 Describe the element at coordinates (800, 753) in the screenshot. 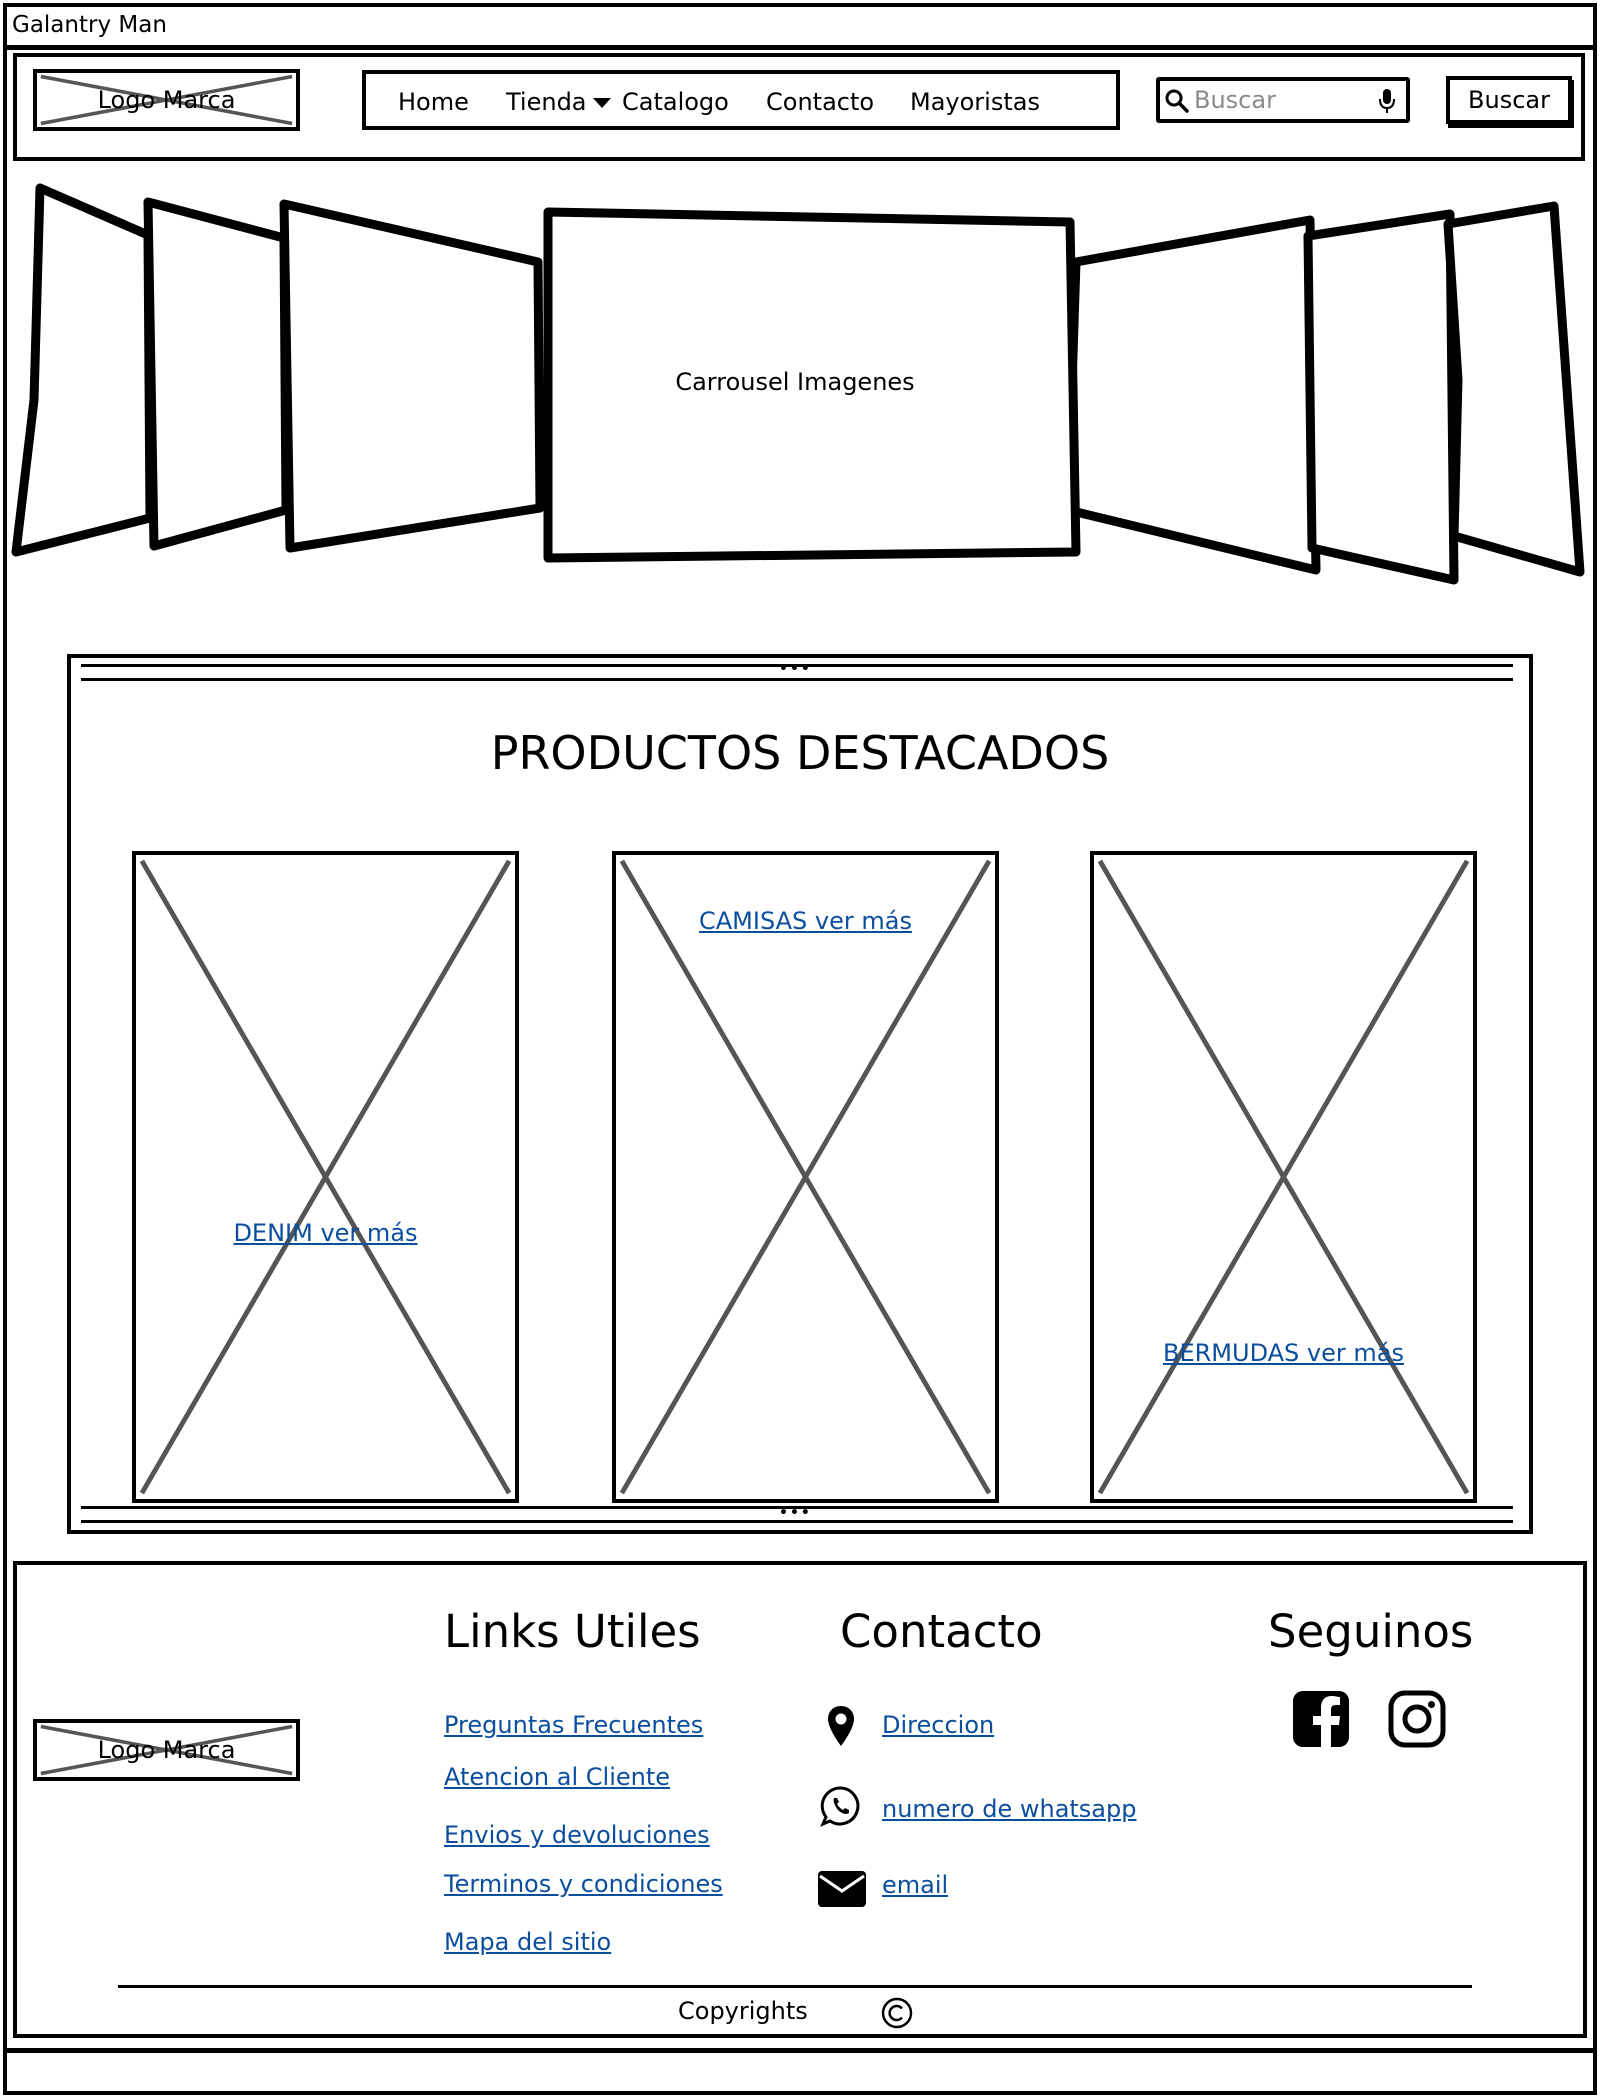

I see `featured-title: PRODUCTOS DESTACADOS` at that location.